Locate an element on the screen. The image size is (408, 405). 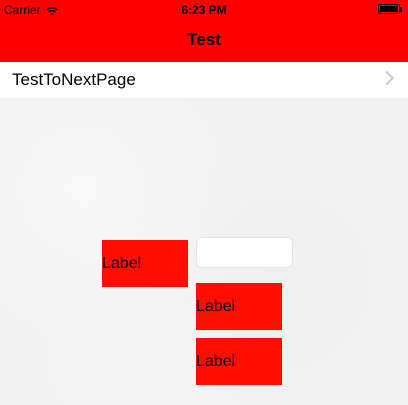
label-3: Label is located at coordinates (239, 361).